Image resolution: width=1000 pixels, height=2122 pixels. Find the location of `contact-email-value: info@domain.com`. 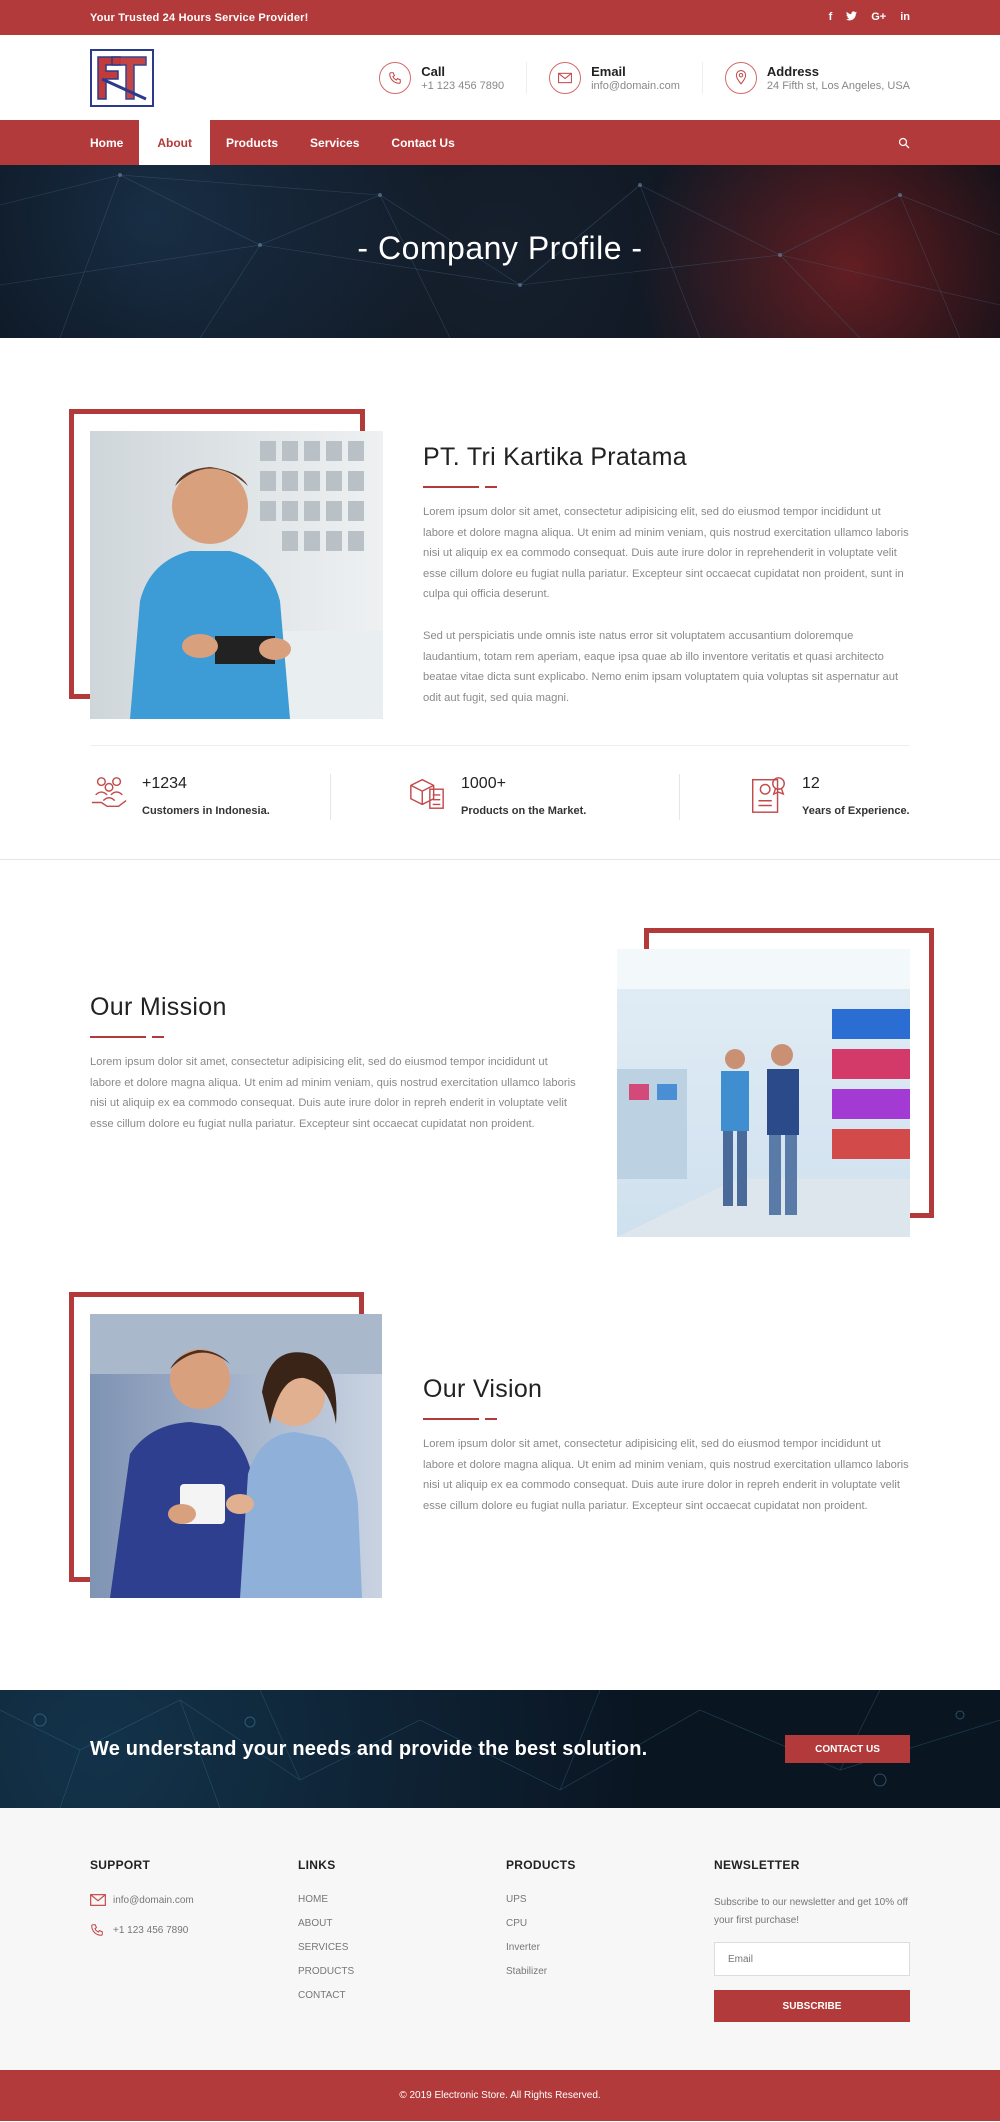

contact-email-value: info@domain.com is located at coordinates (635, 85).